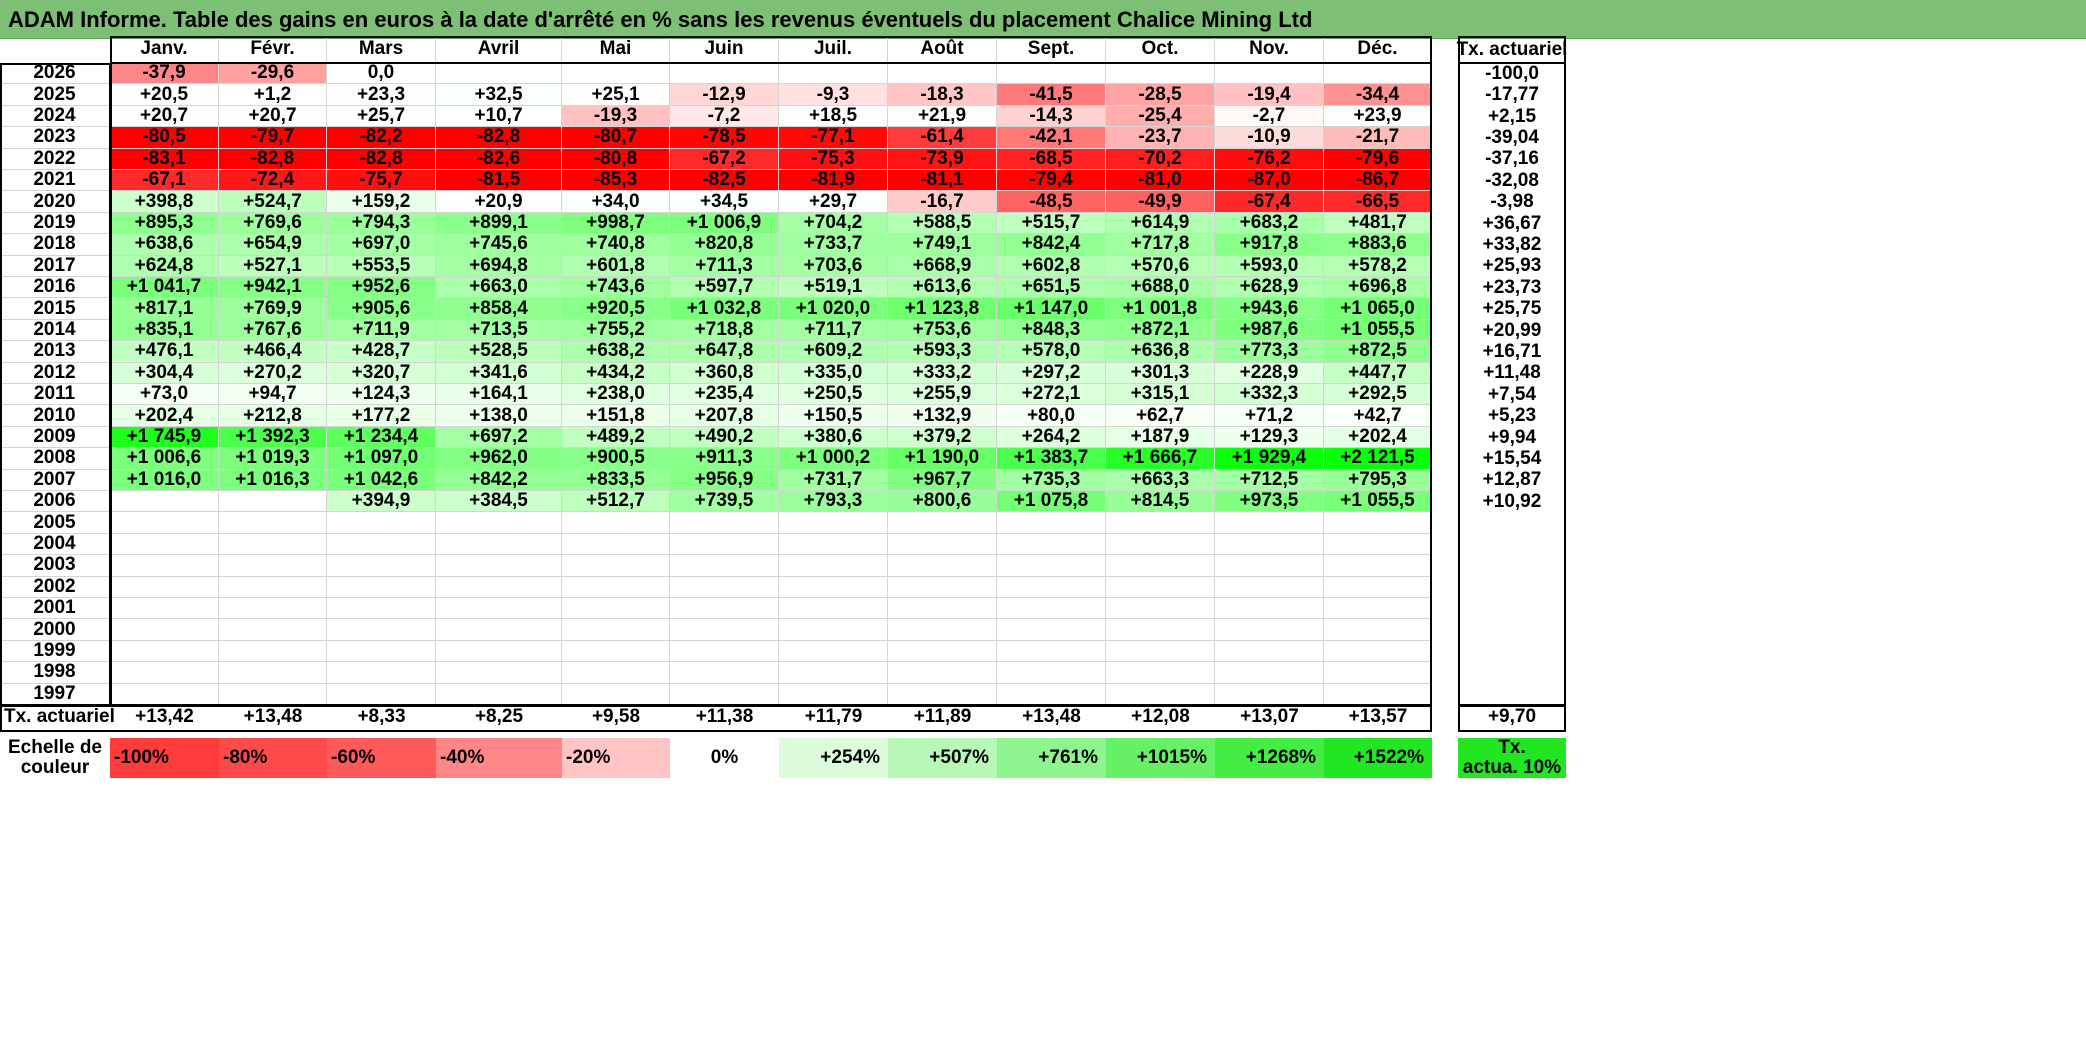  What do you see at coordinates (1512, 223) in the screenshot?
I see `tx-actuariel-cell: +36,67` at bounding box center [1512, 223].